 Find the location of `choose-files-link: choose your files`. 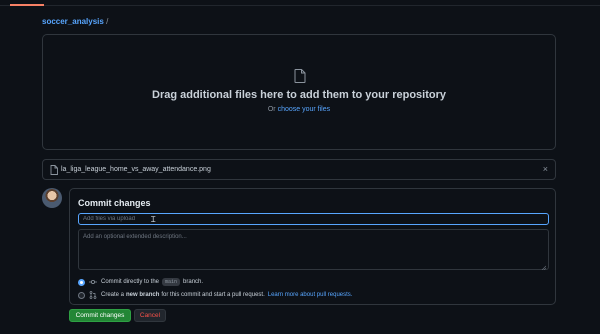

choose-files-link: choose your files is located at coordinates (304, 109).